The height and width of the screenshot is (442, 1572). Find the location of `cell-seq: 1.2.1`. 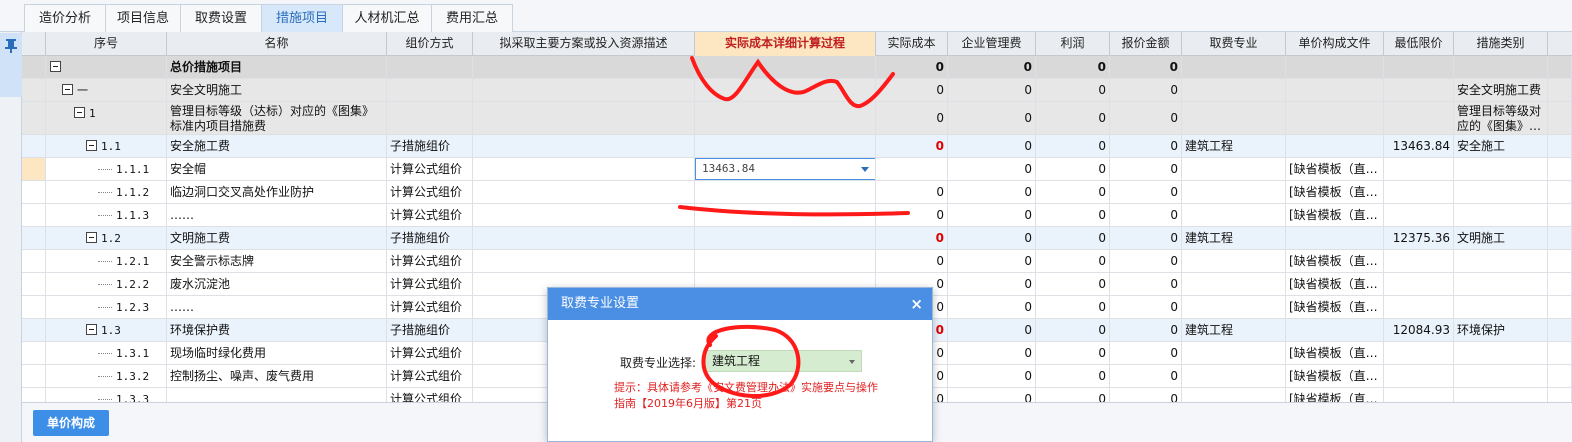

cell-seq: 1.2.1 is located at coordinates (106, 261).